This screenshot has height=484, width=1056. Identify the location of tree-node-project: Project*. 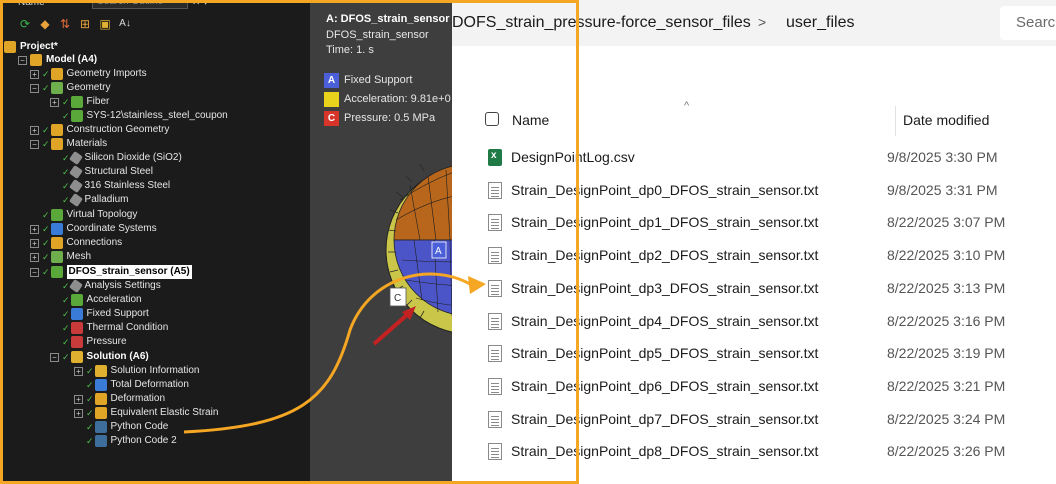
(31, 47).